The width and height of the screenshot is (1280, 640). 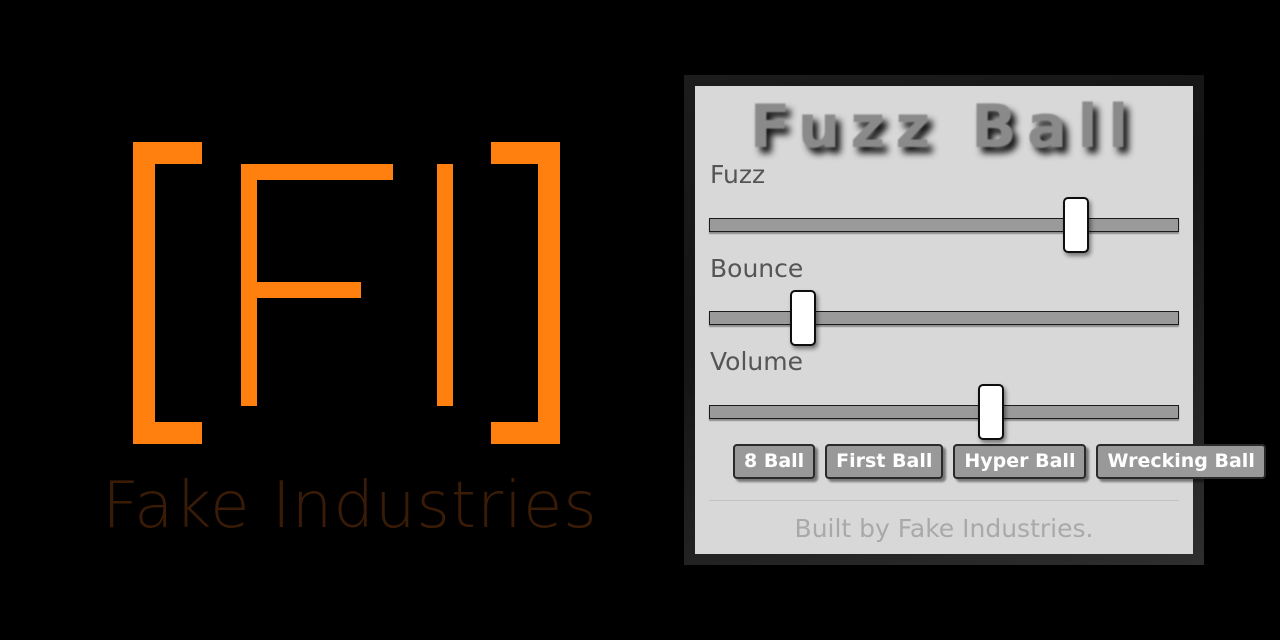 I want to click on slider-thumb-bounce, so click(x=803, y=318).